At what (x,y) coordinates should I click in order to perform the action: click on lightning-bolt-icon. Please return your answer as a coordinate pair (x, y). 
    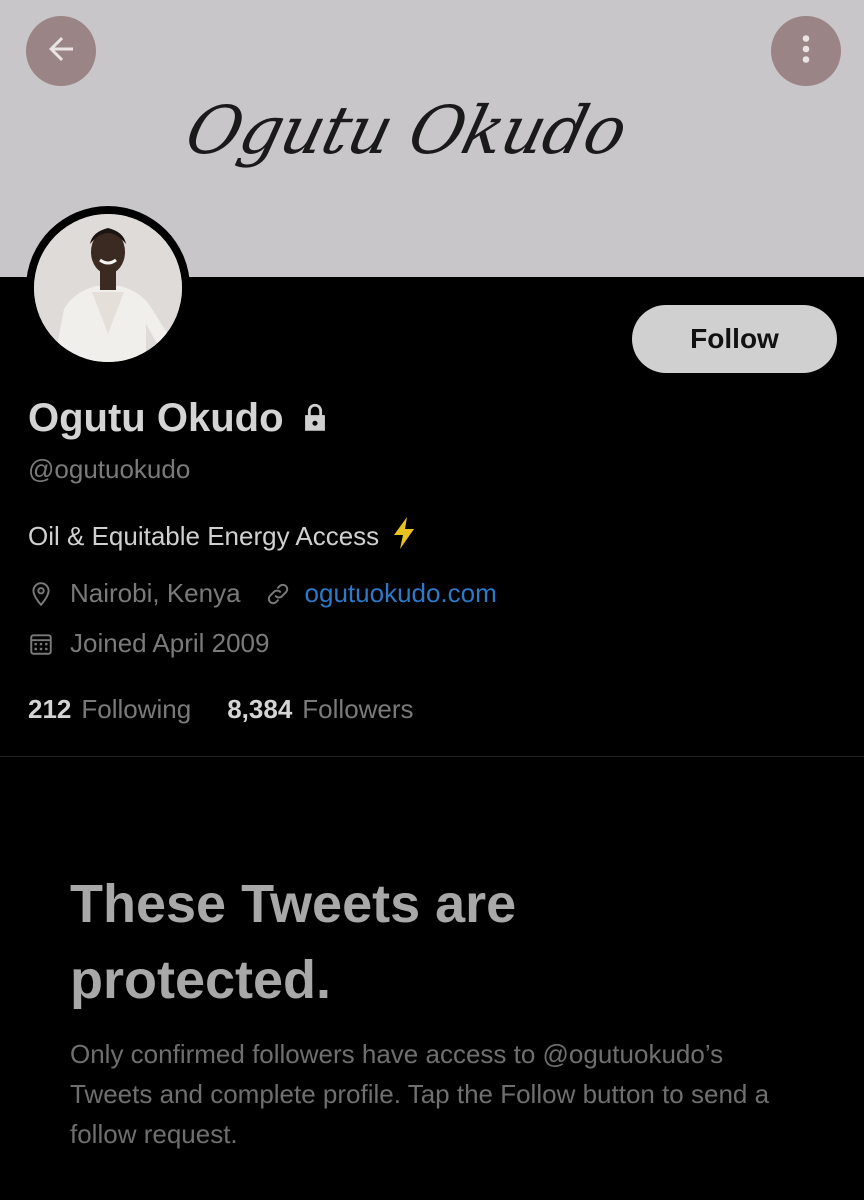
    Looking at the image, I should click on (404, 536).